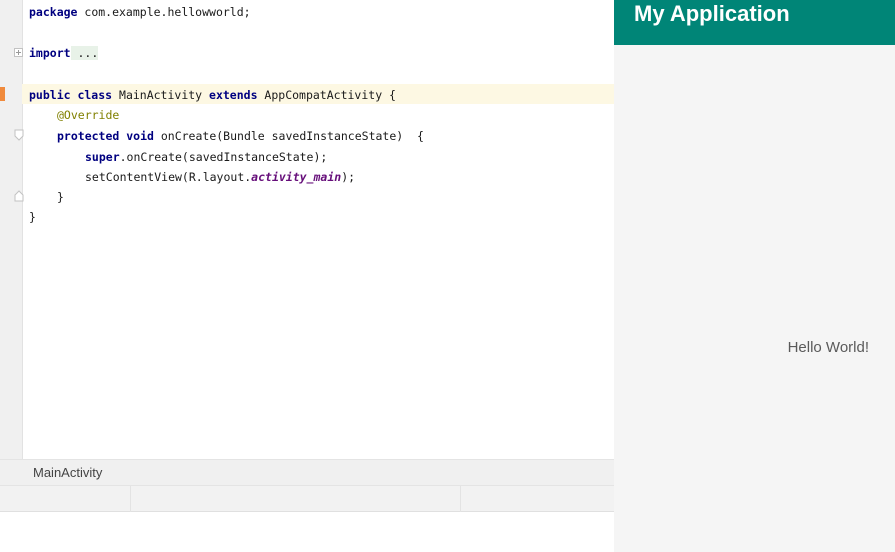 The width and height of the screenshot is (895, 552). I want to click on code-line-class-close: }, so click(32, 217).